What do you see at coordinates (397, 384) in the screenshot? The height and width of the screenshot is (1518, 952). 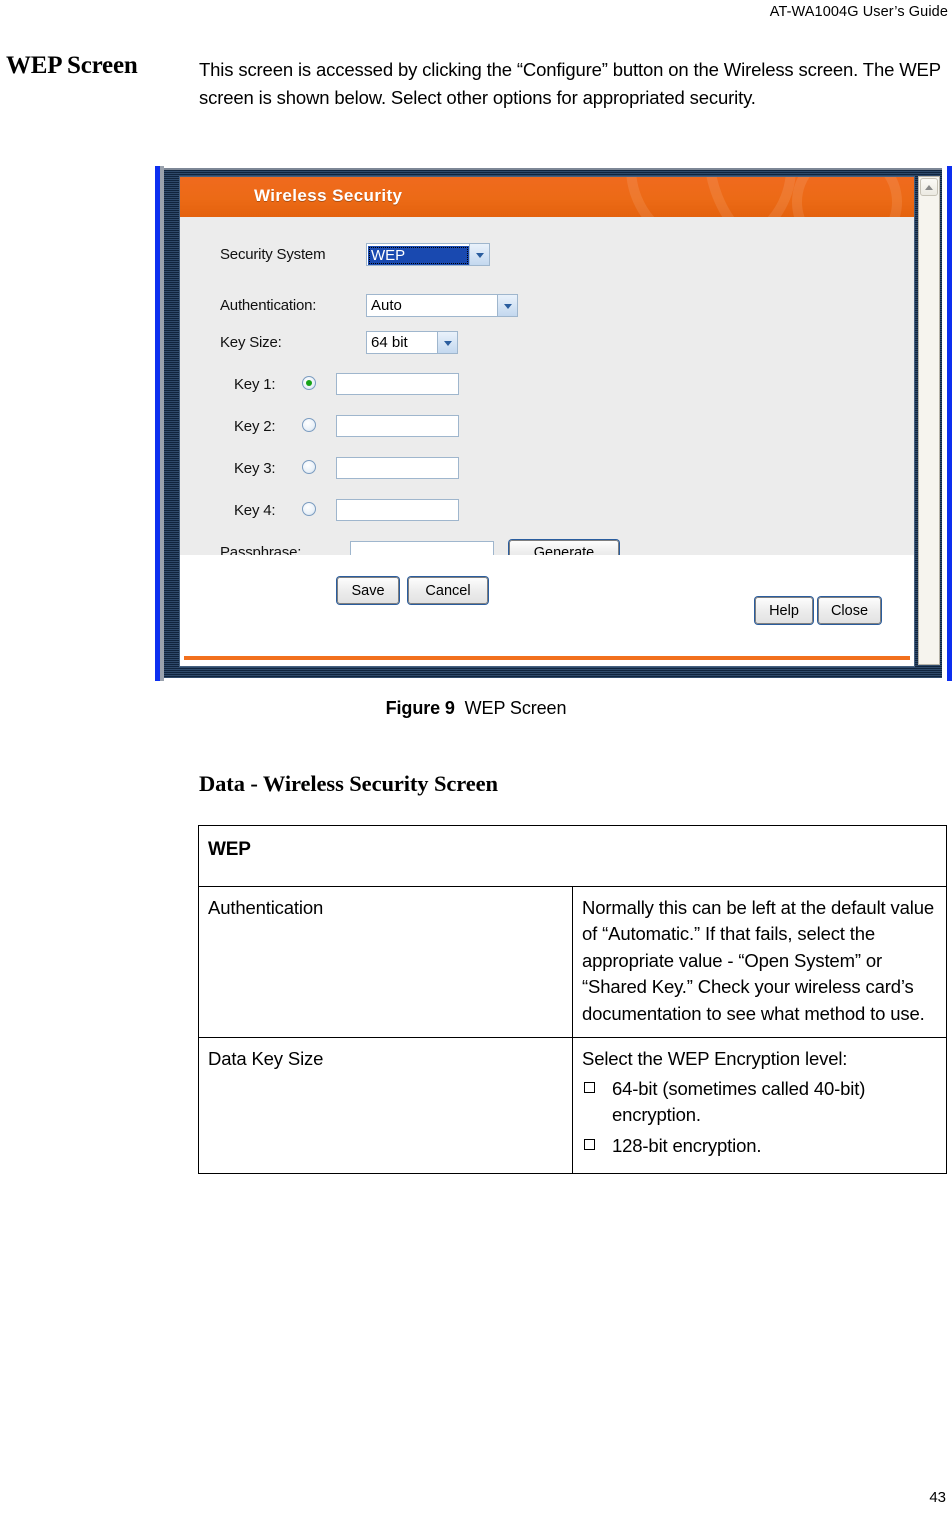 I see `key-1-input` at bounding box center [397, 384].